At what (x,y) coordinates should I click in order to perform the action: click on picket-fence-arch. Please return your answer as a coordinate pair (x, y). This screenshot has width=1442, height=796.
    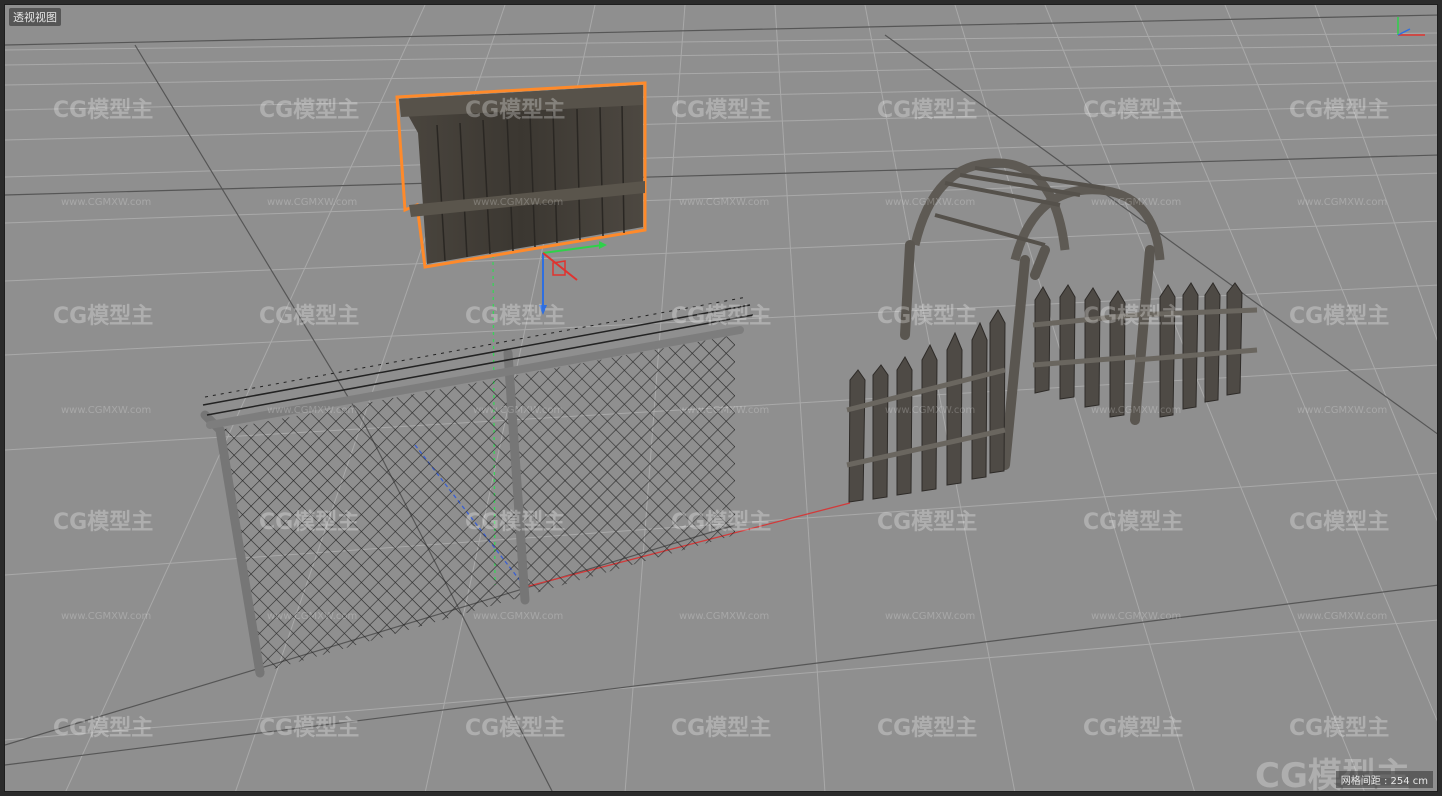
    Looking at the image, I should click on (1052, 330).